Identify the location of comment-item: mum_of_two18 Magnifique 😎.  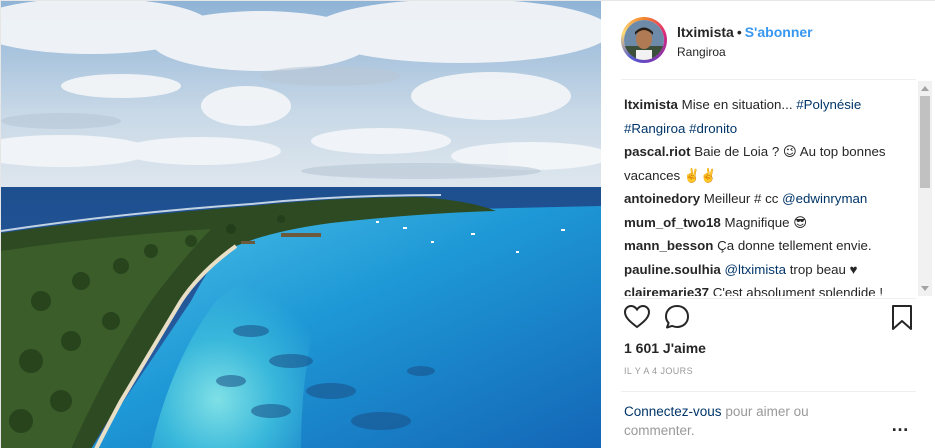
(768, 223).